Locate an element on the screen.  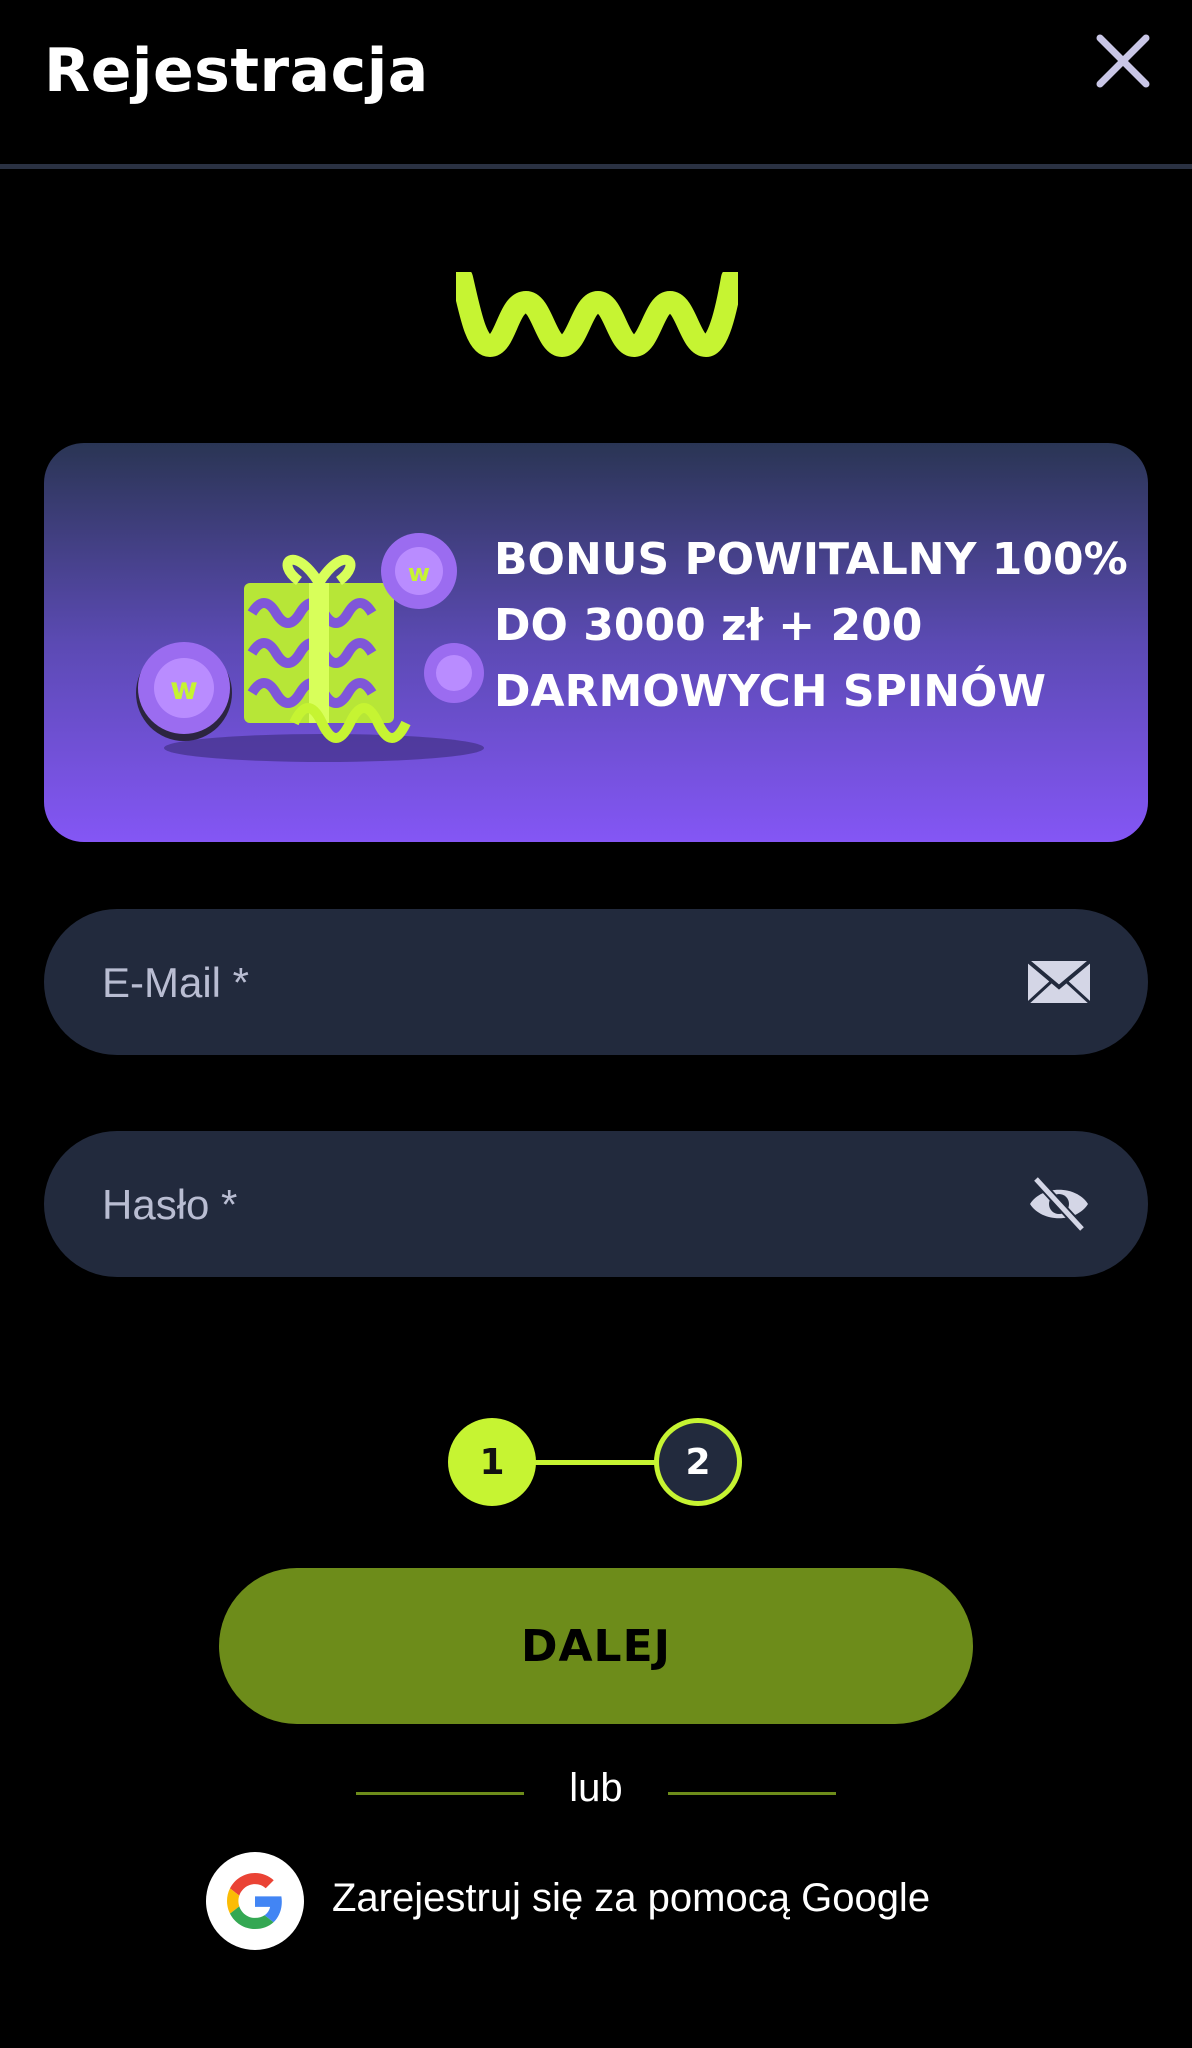
email-field is located at coordinates (552, 983).